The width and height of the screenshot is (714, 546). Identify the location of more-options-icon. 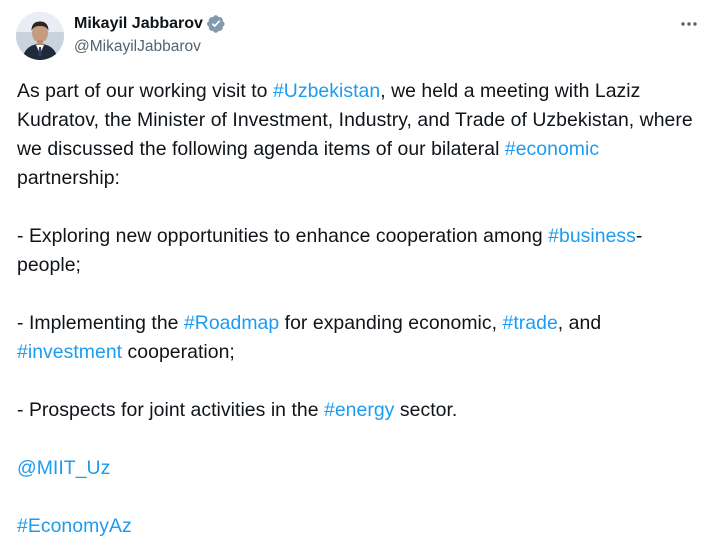
(689, 24).